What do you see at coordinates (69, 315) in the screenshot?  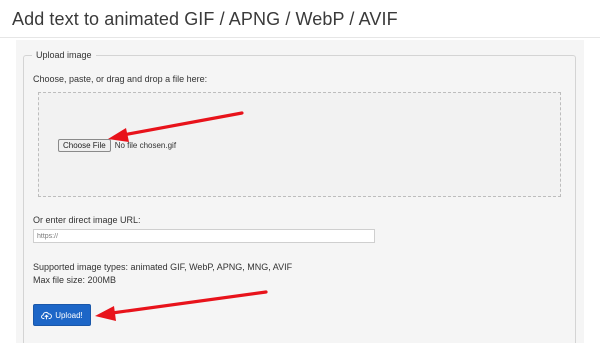 I see `upload-button-label: Upload!` at bounding box center [69, 315].